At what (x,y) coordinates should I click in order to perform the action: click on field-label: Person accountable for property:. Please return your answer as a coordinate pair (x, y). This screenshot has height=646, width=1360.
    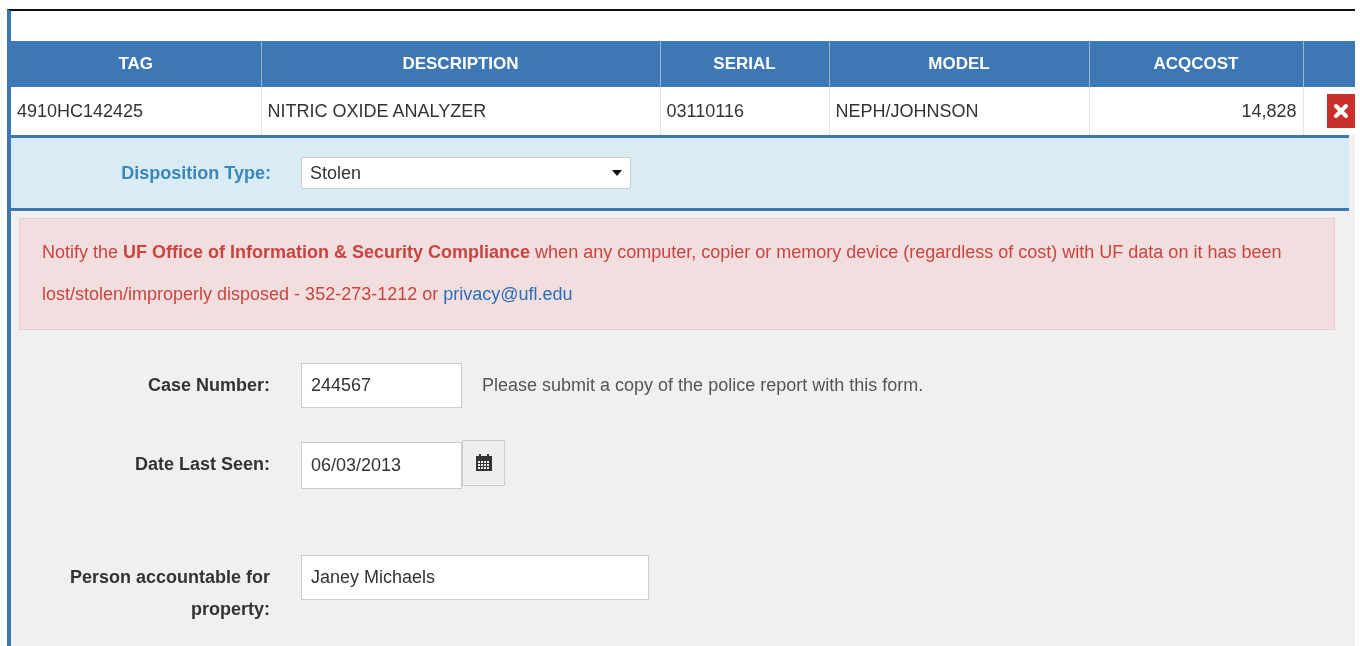
    Looking at the image, I should click on (169, 593).